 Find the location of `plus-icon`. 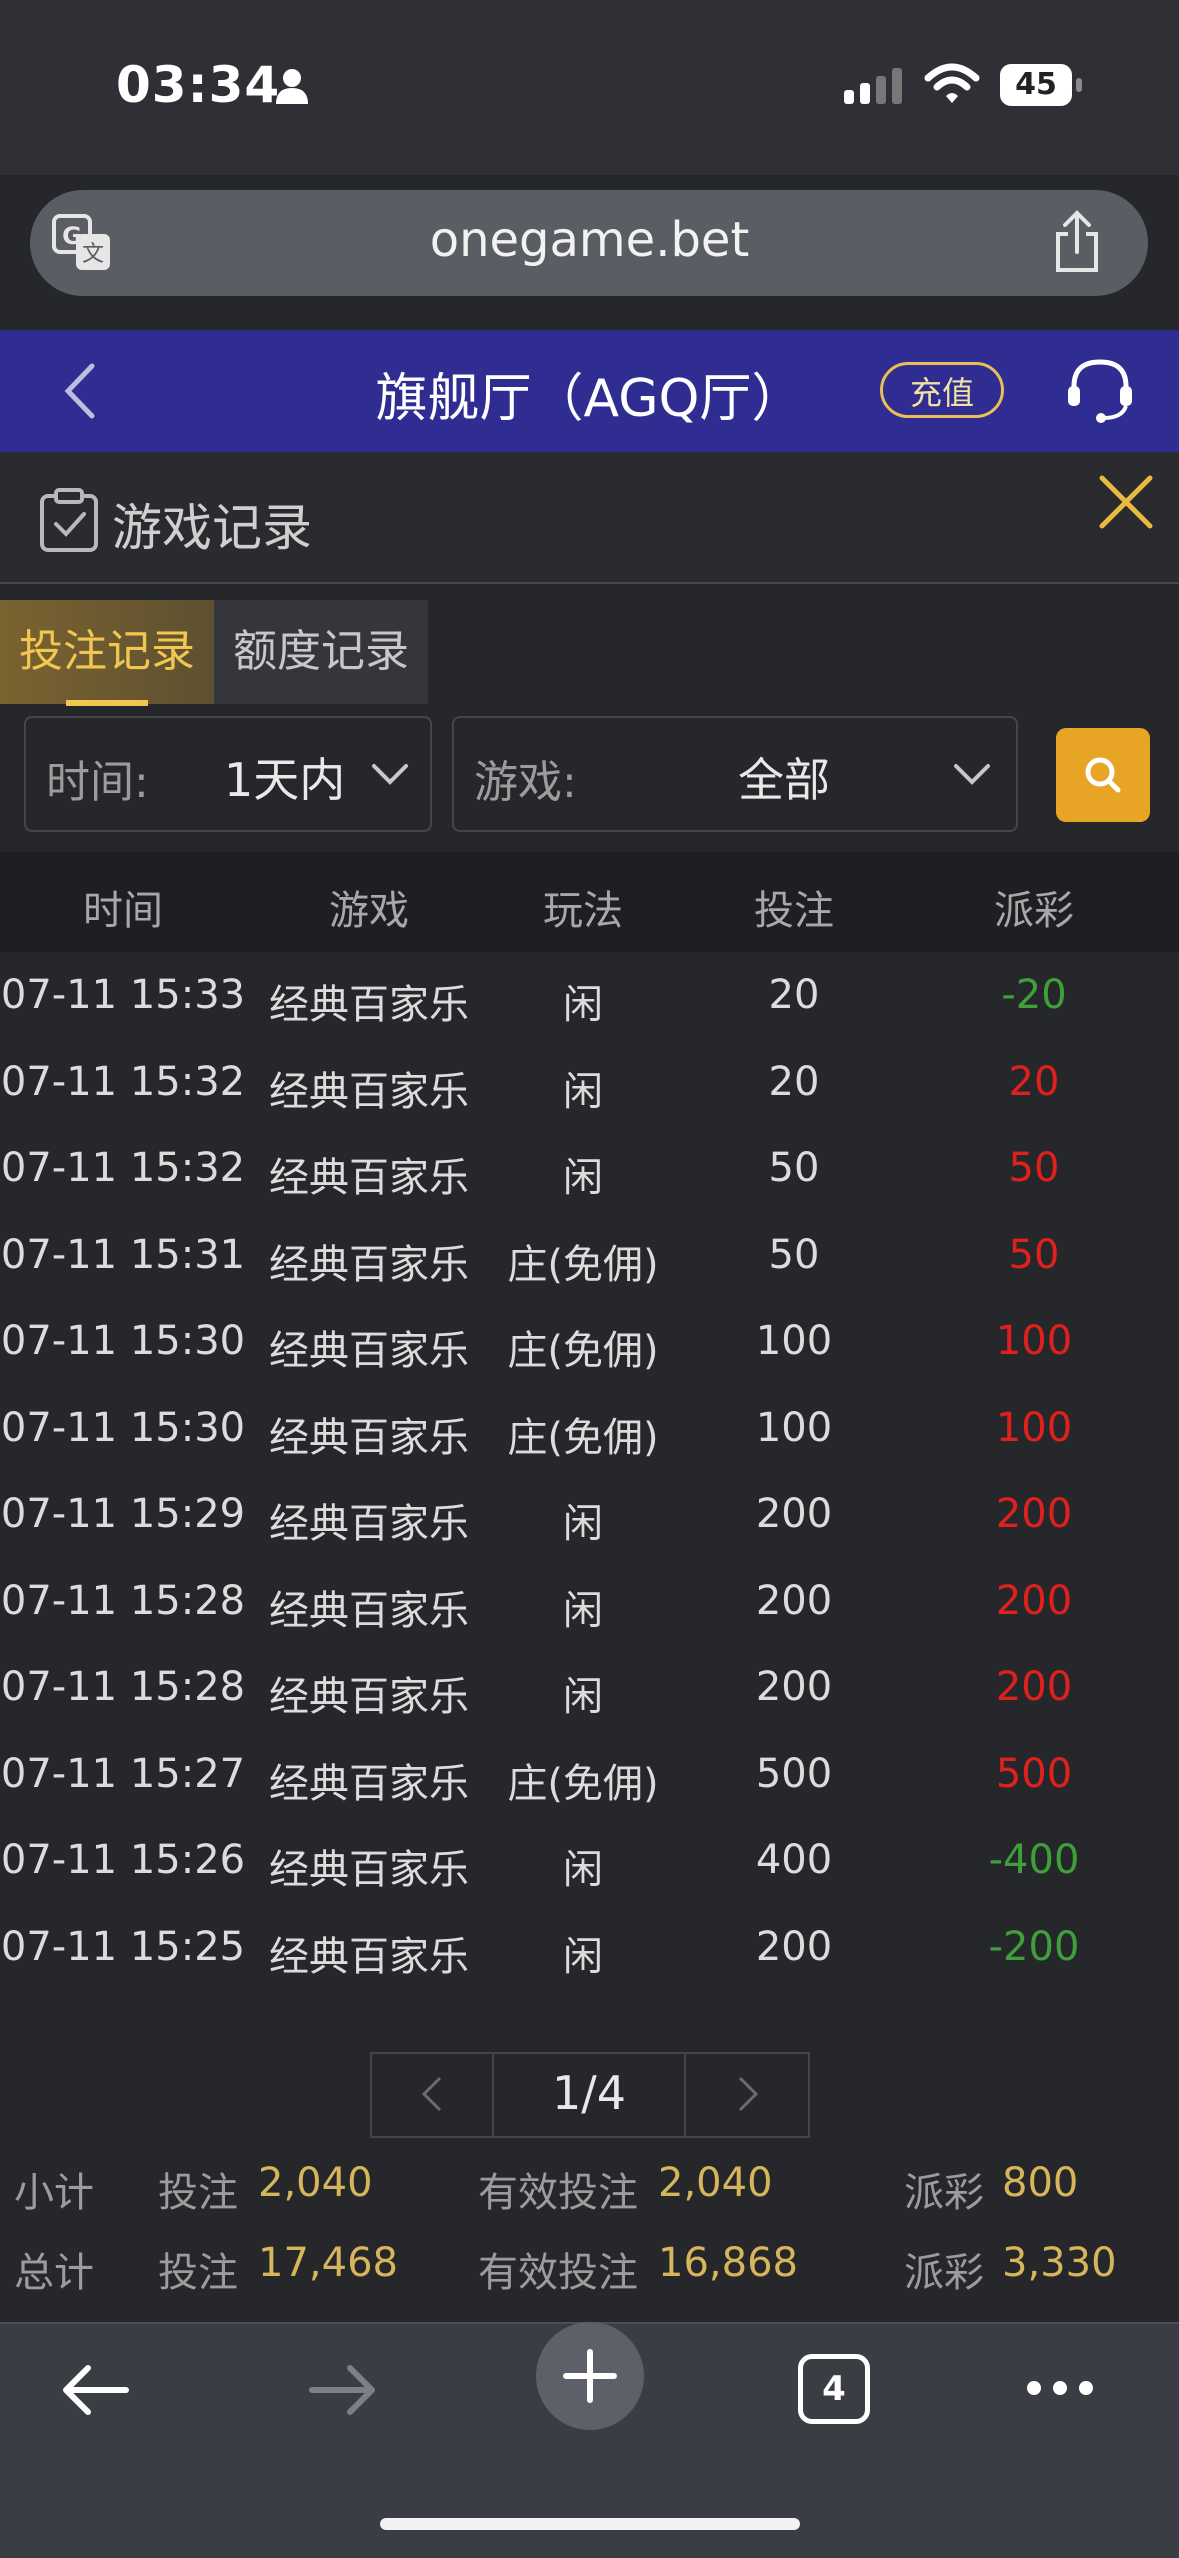

plus-icon is located at coordinates (590, 2376).